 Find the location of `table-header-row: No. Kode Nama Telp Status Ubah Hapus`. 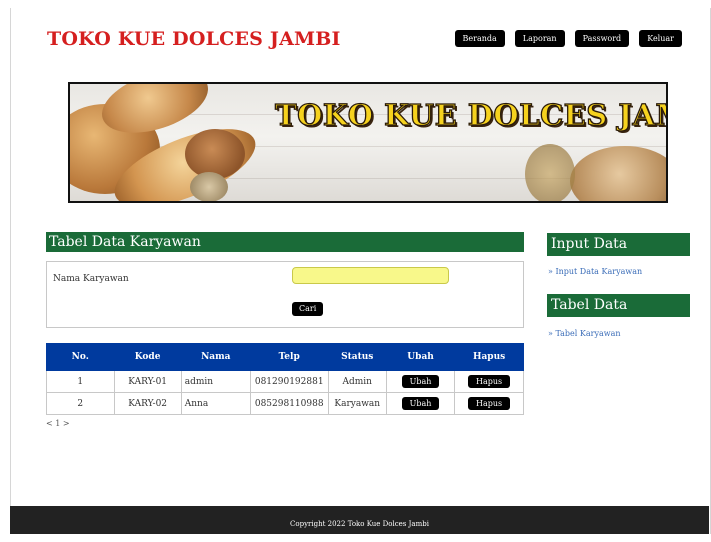

table-header-row: No. Kode Nama Telp Status Ubah Hapus is located at coordinates (285, 357).